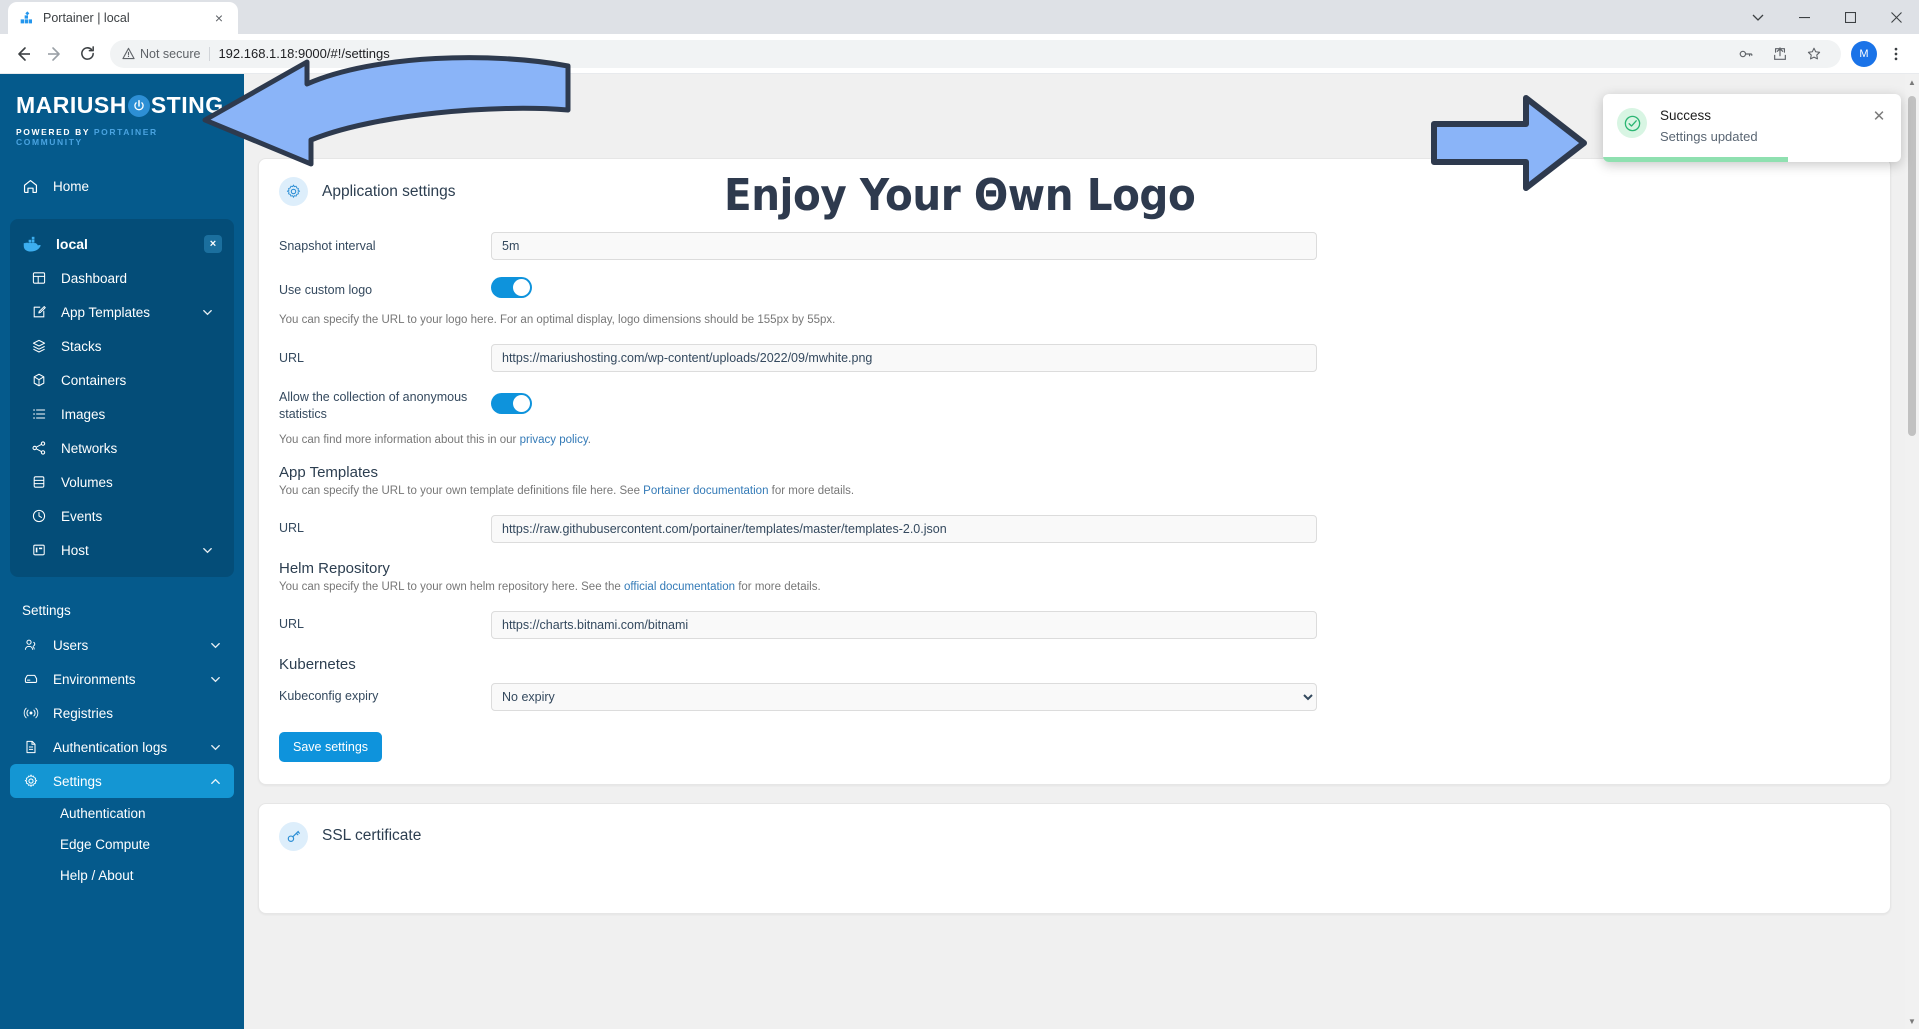 The width and height of the screenshot is (1919, 1029). What do you see at coordinates (110, 747) in the screenshot?
I see `sidebar-item-label: Authentication logs` at bounding box center [110, 747].